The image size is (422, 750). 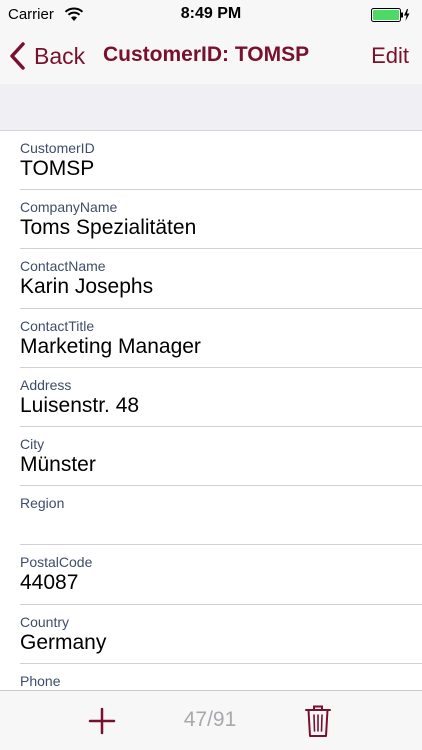 What do you see at coordinates (57, 325) in the screenshot?
I see `field-label: ContactTitle` at bounding box center [57, 325].